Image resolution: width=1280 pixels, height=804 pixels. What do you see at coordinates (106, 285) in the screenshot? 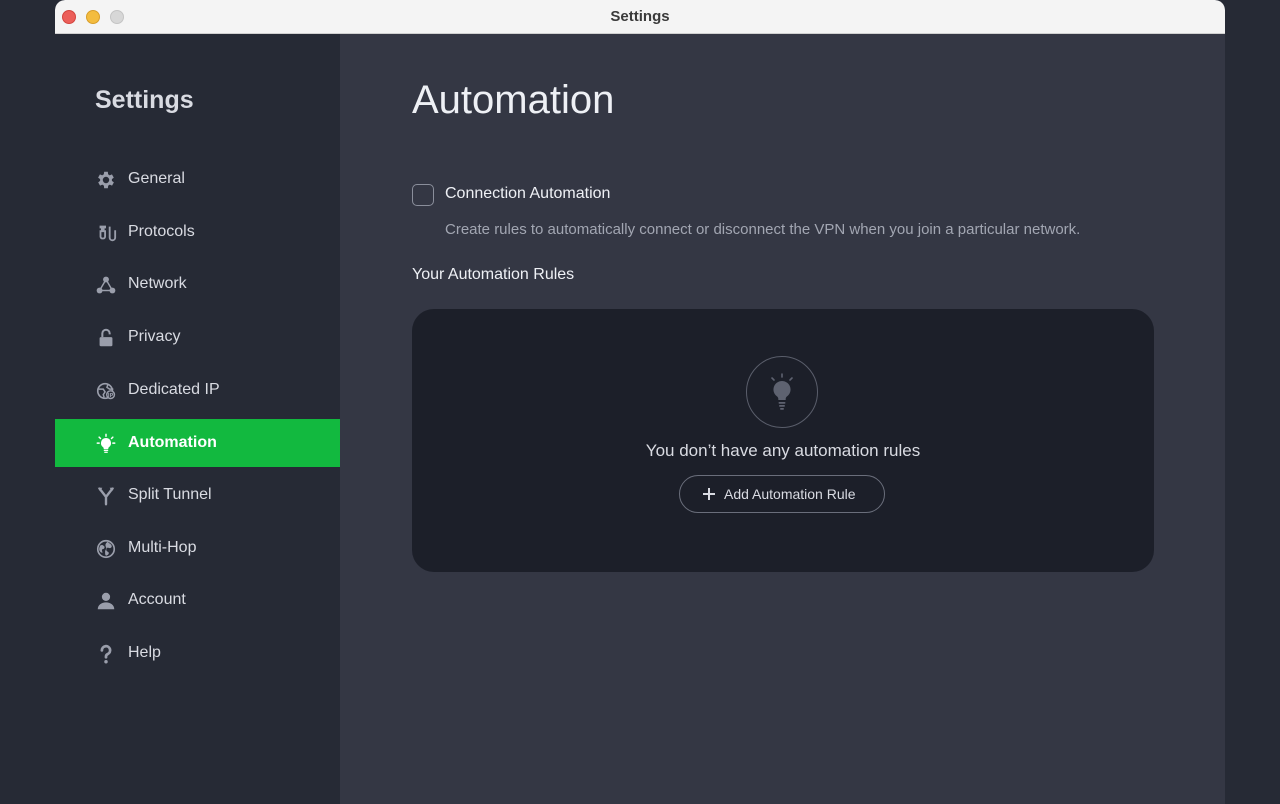
I see `network-icon` at bounding box center [106, 285].